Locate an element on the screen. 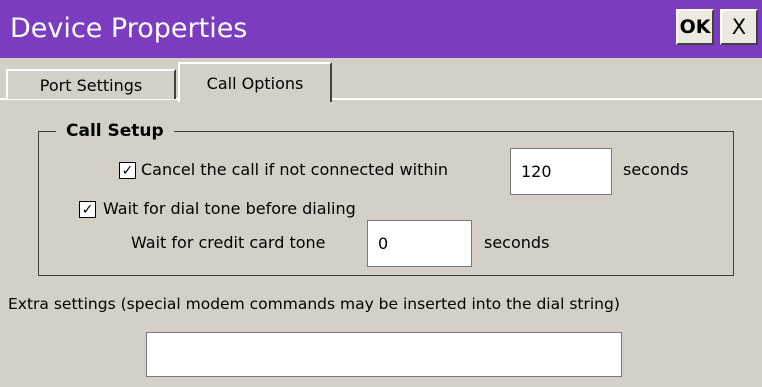 The width and height of the screenshot is (762, 387). tab-call-options: Call Options is located at coordinates (255, 82).